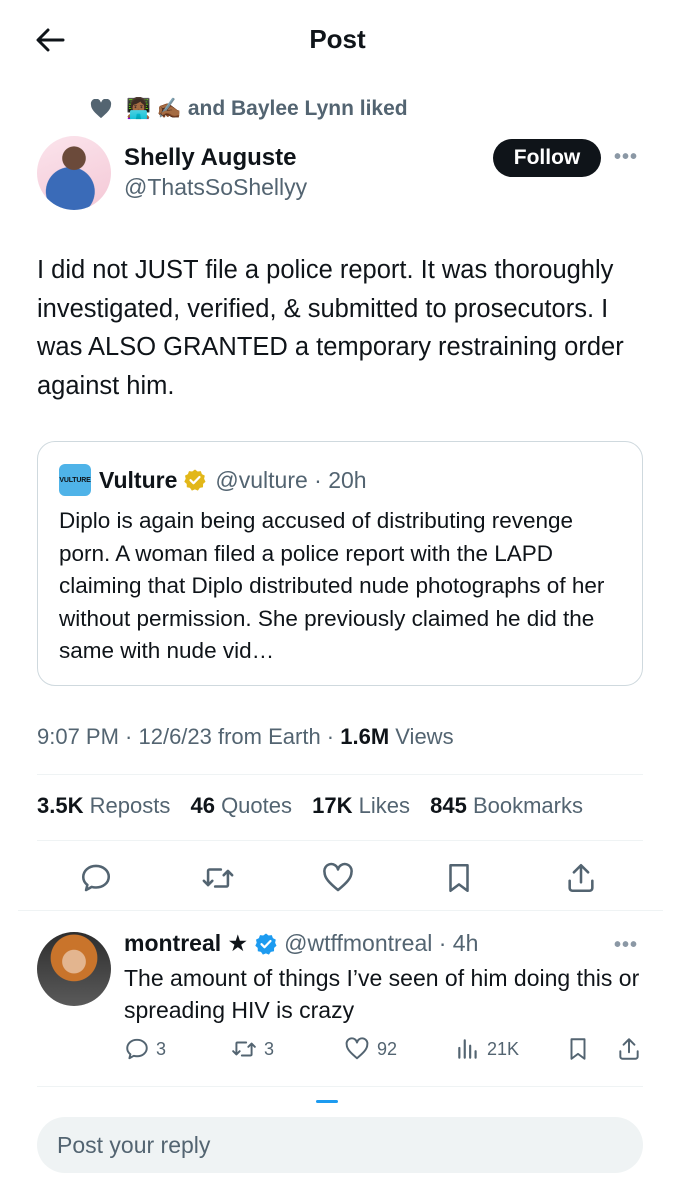  I want to click on reply-header: montreal ★ @wtffmontreal · 4h, so click(301, 943).